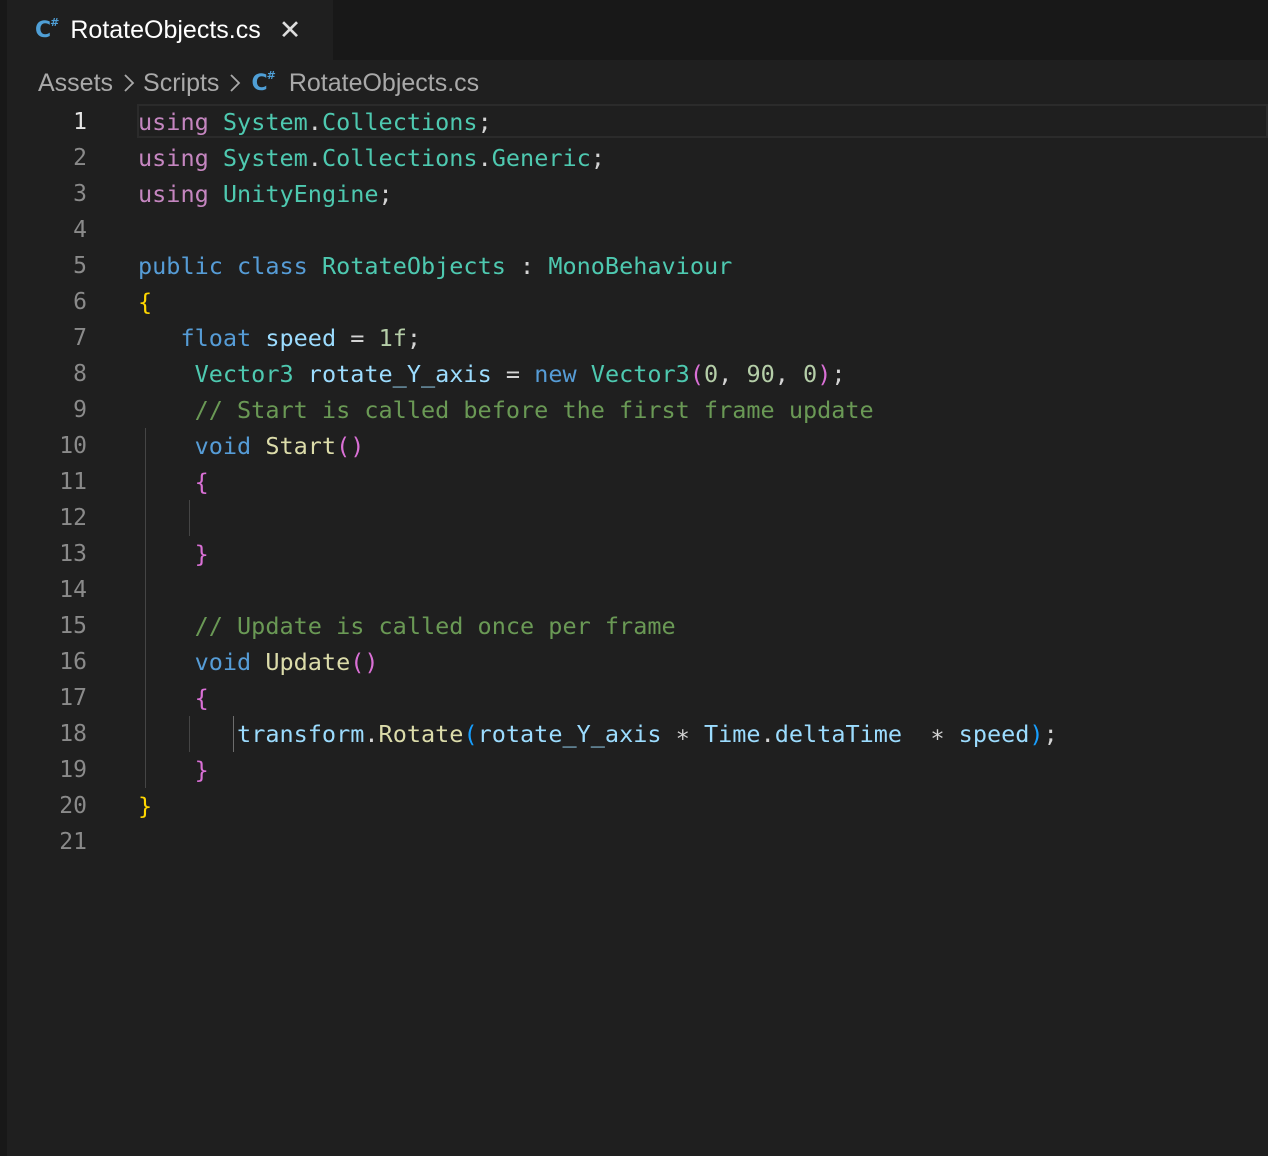 The width and height of the screenshot is (1268, 1156). I want to click on breadcrumb-item-file: RotateObjects.cs, so click(384, 83).